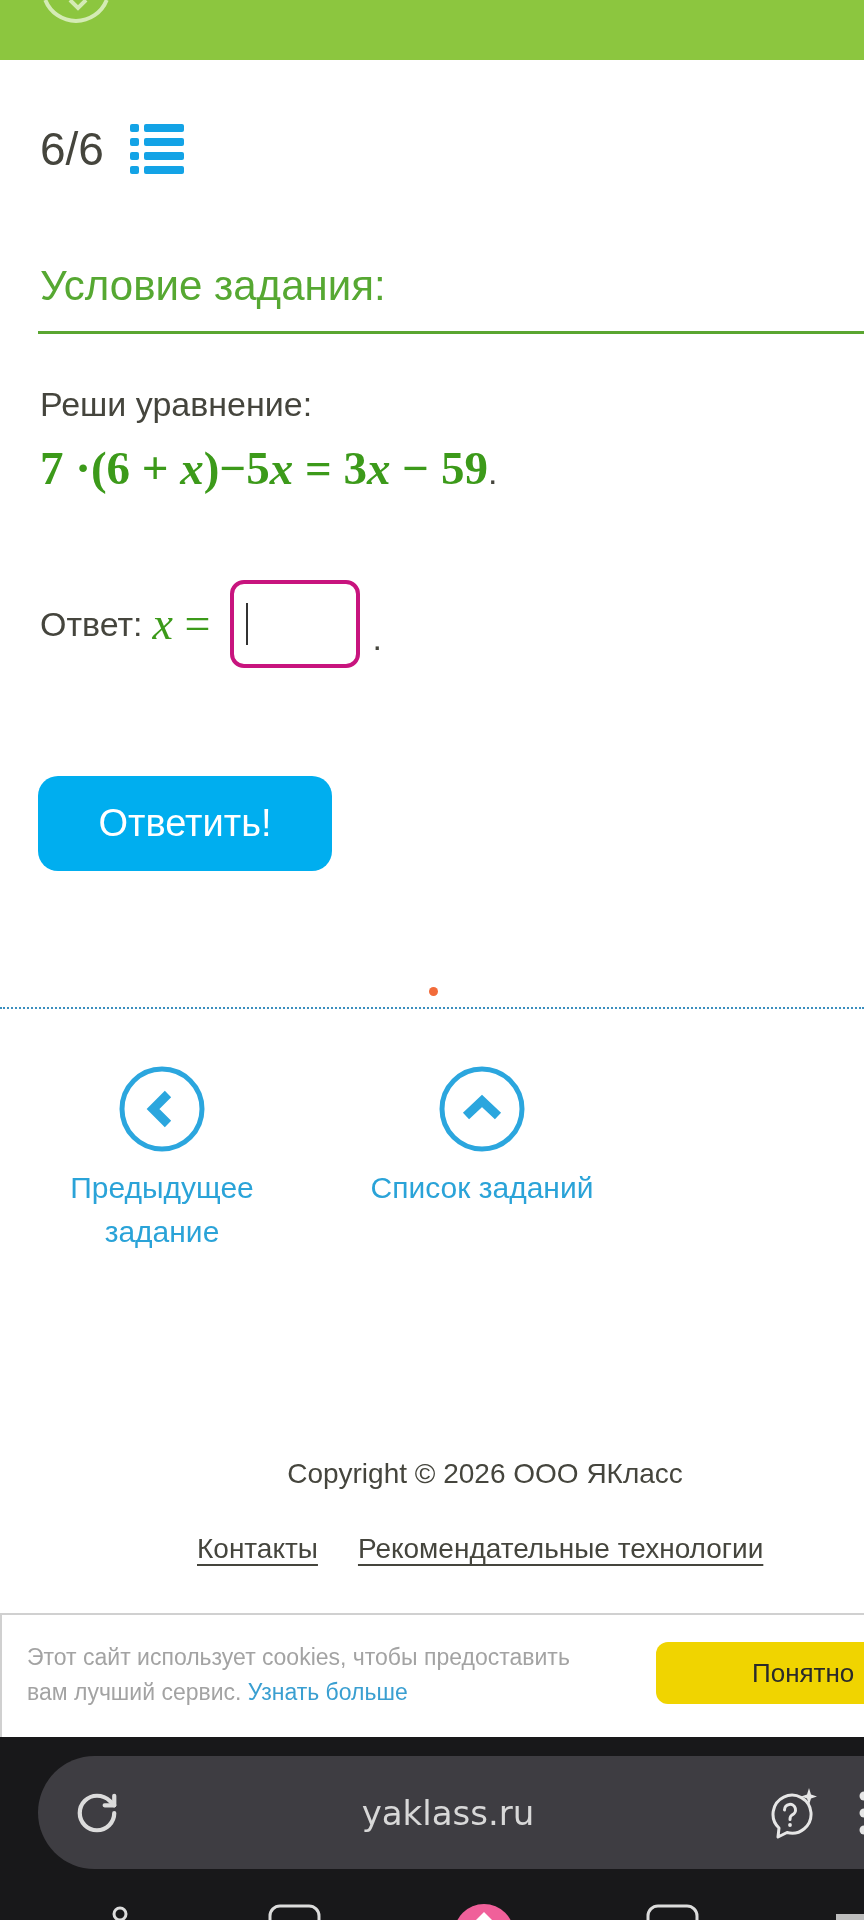 The width and height of the screenshot is (864, 1920). I want to click on copyright-text: Copyright © 2026 ООО ЯКласс, so click(485, 1474).